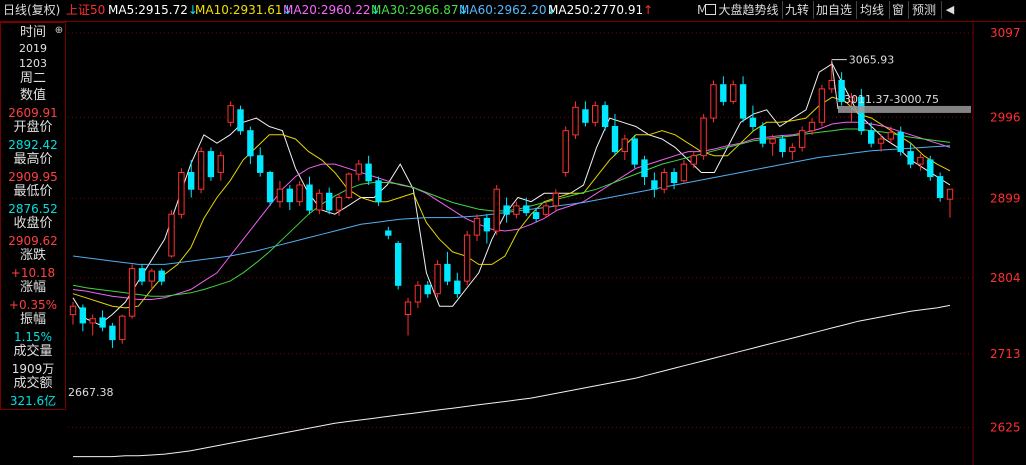  What do you see at coordinates (600, 10) in the screenshot?
I see `ma-legend-item: MA250:2770.91↑` at bounding box center [600, 10].